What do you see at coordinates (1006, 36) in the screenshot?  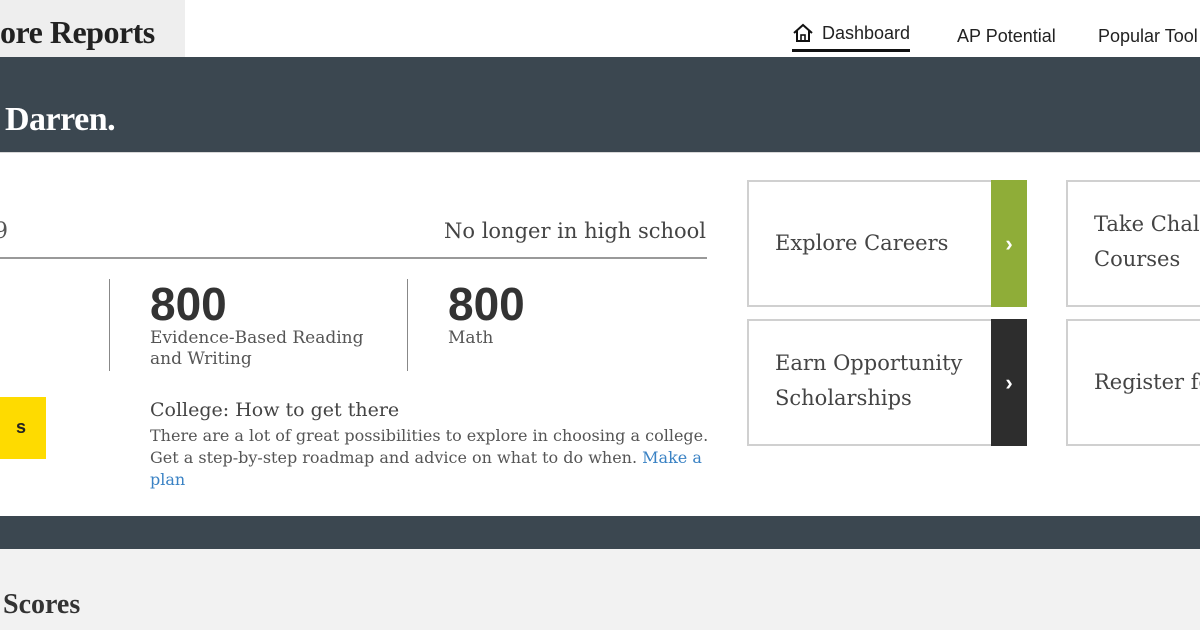 I see `nav-ap-potential: AP Potential` at bounding box center [1006, 36].